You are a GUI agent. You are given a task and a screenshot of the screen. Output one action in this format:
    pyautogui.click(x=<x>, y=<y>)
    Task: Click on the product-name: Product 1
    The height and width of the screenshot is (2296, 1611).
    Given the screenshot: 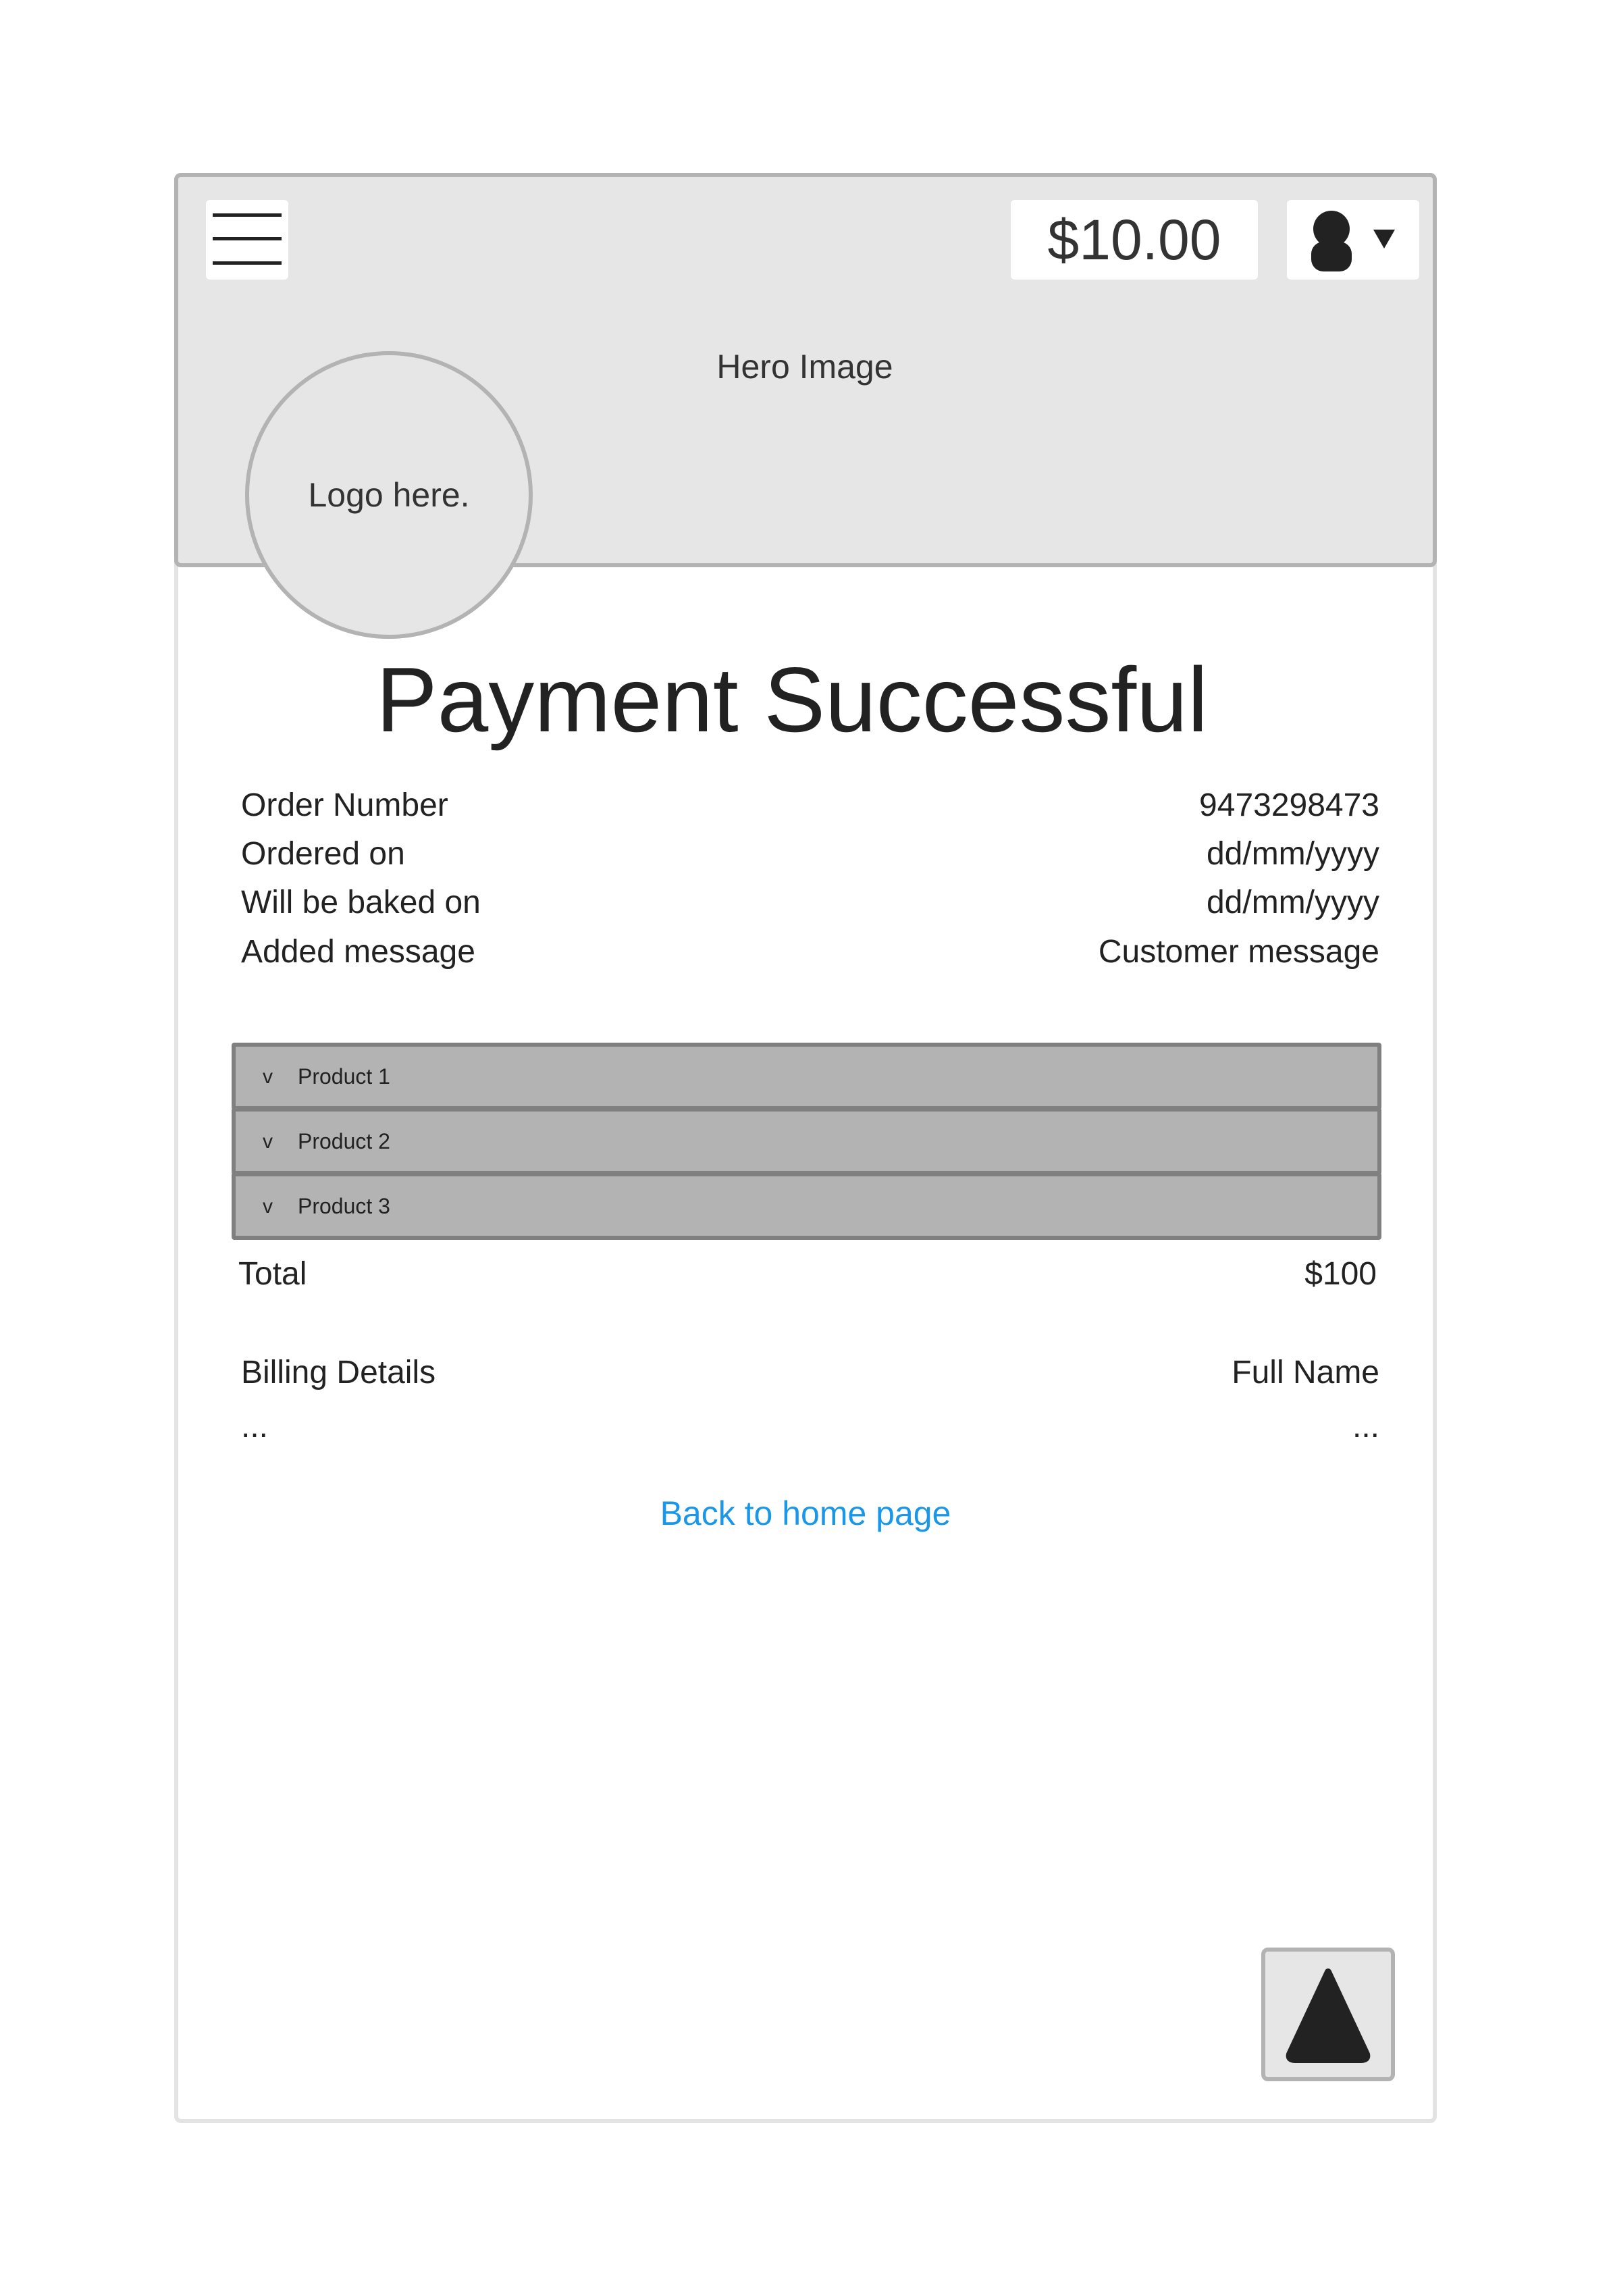 What is the action you would take?
    pyautogui.click(x=344, y=1076)
    